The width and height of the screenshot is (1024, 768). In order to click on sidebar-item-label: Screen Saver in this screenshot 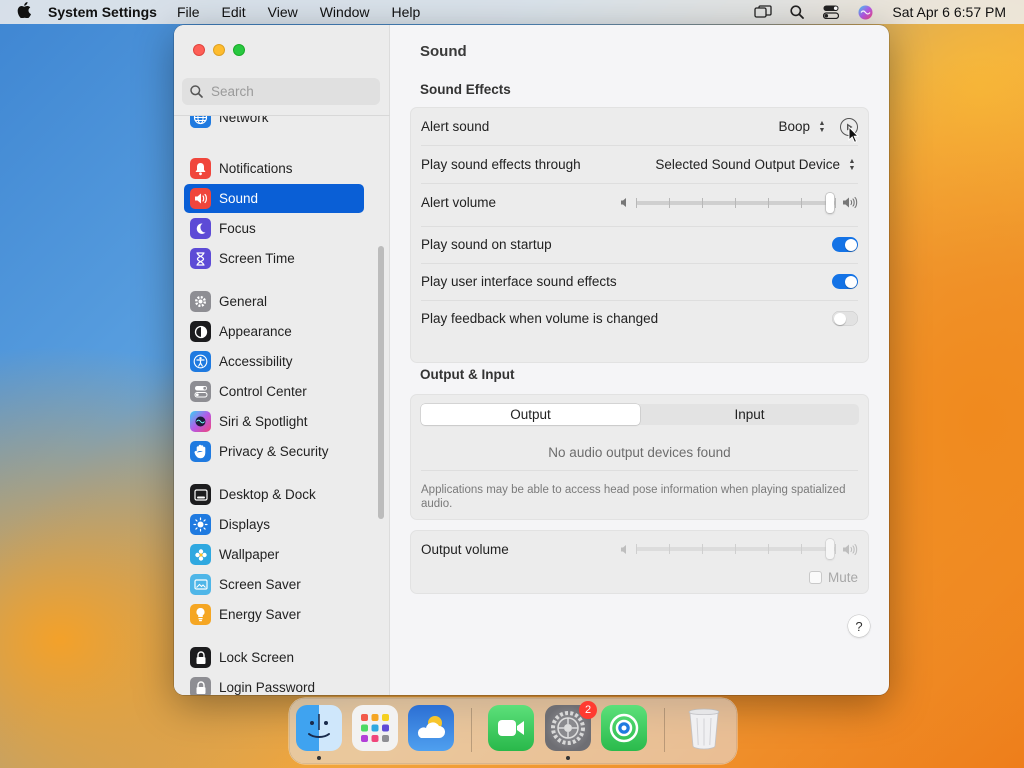, I will do `click(260, 584)`.